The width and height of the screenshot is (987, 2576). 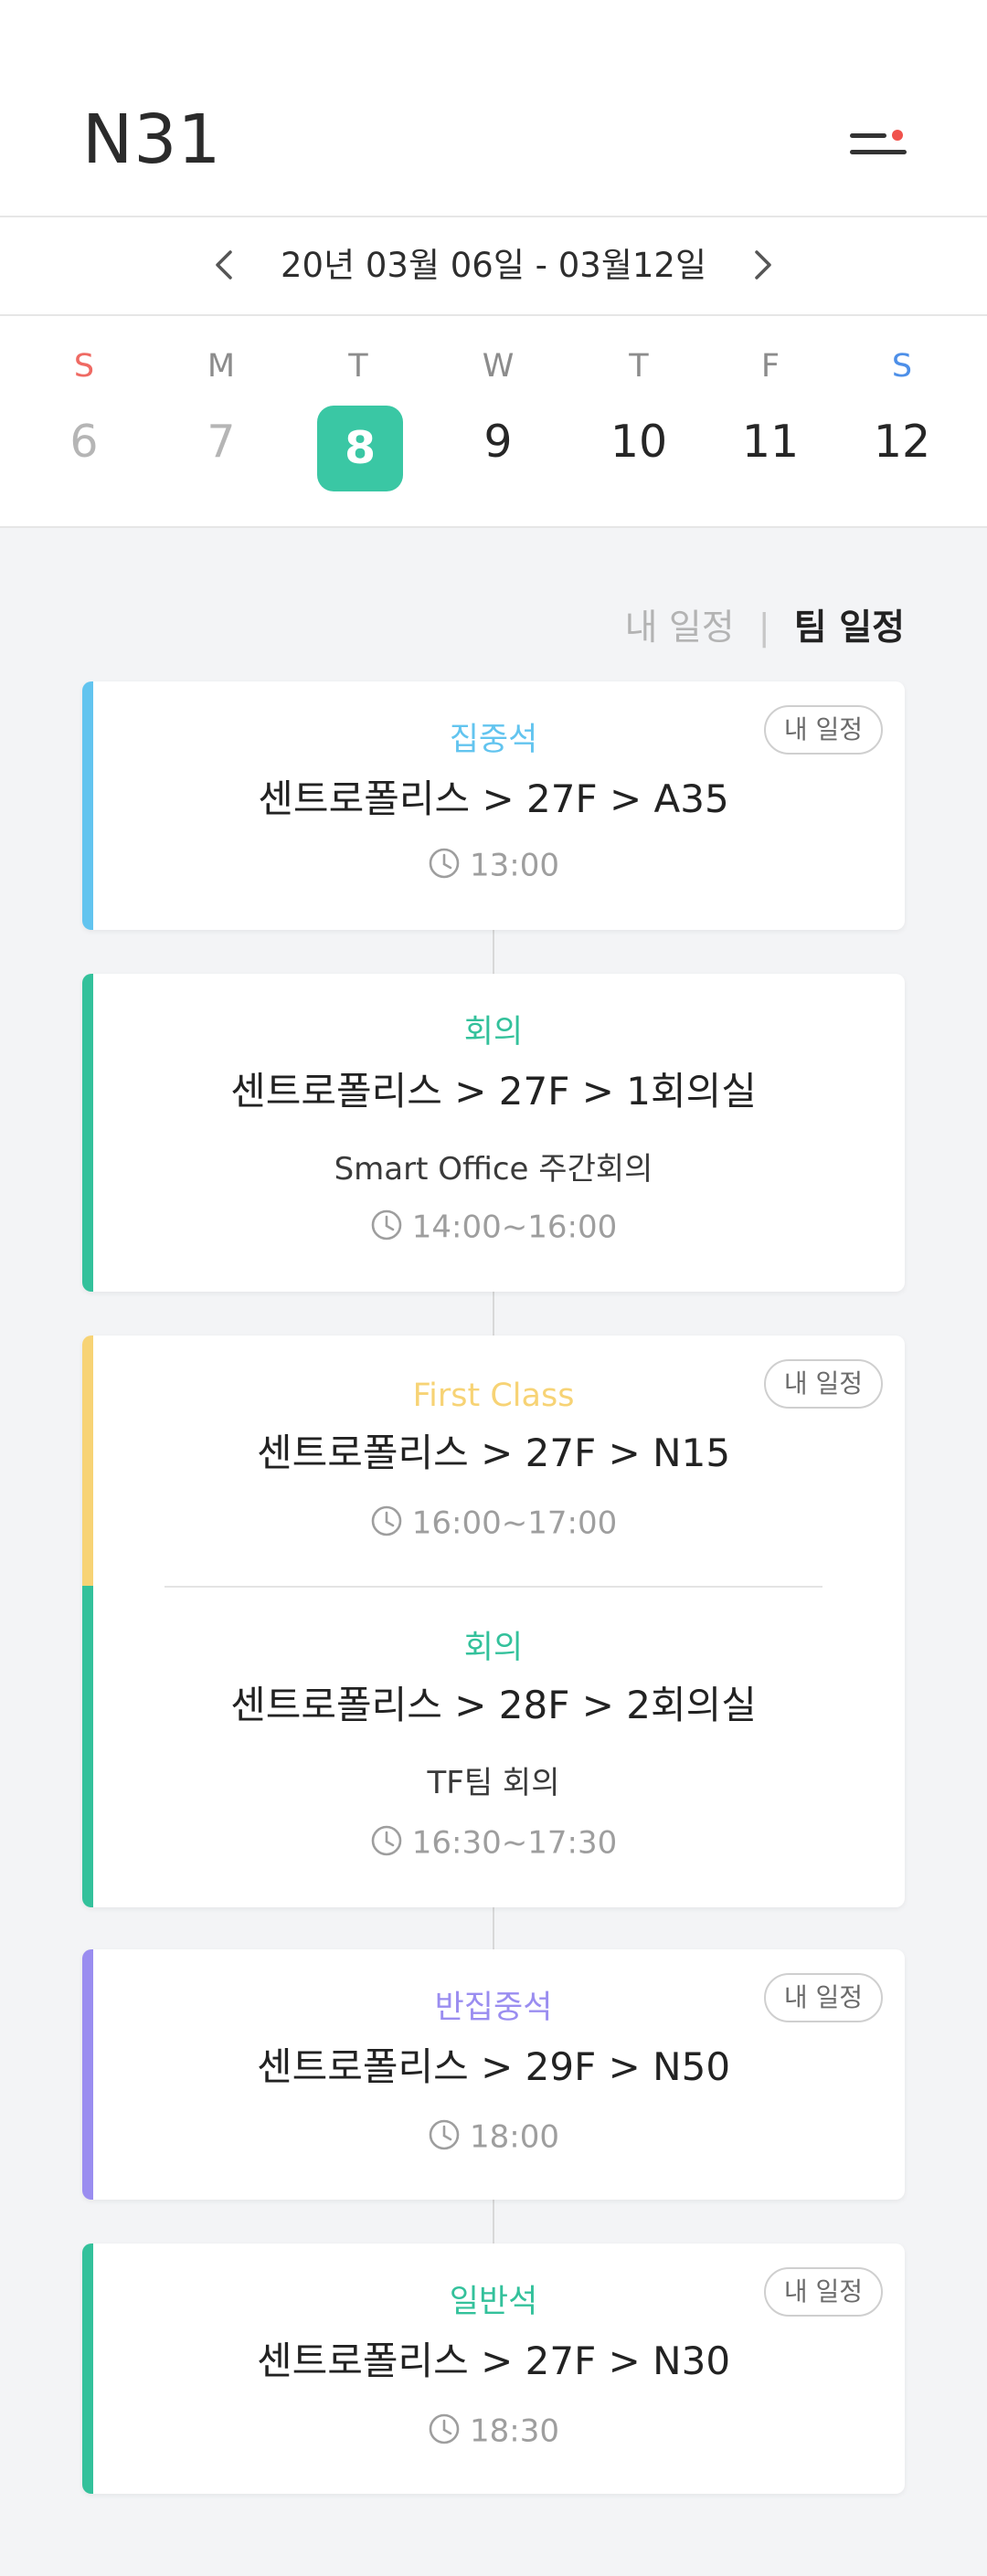 I want to click on schedule-location: 센트로폴리스 > 28F > 2회의실, so click(x=493, y=1705).